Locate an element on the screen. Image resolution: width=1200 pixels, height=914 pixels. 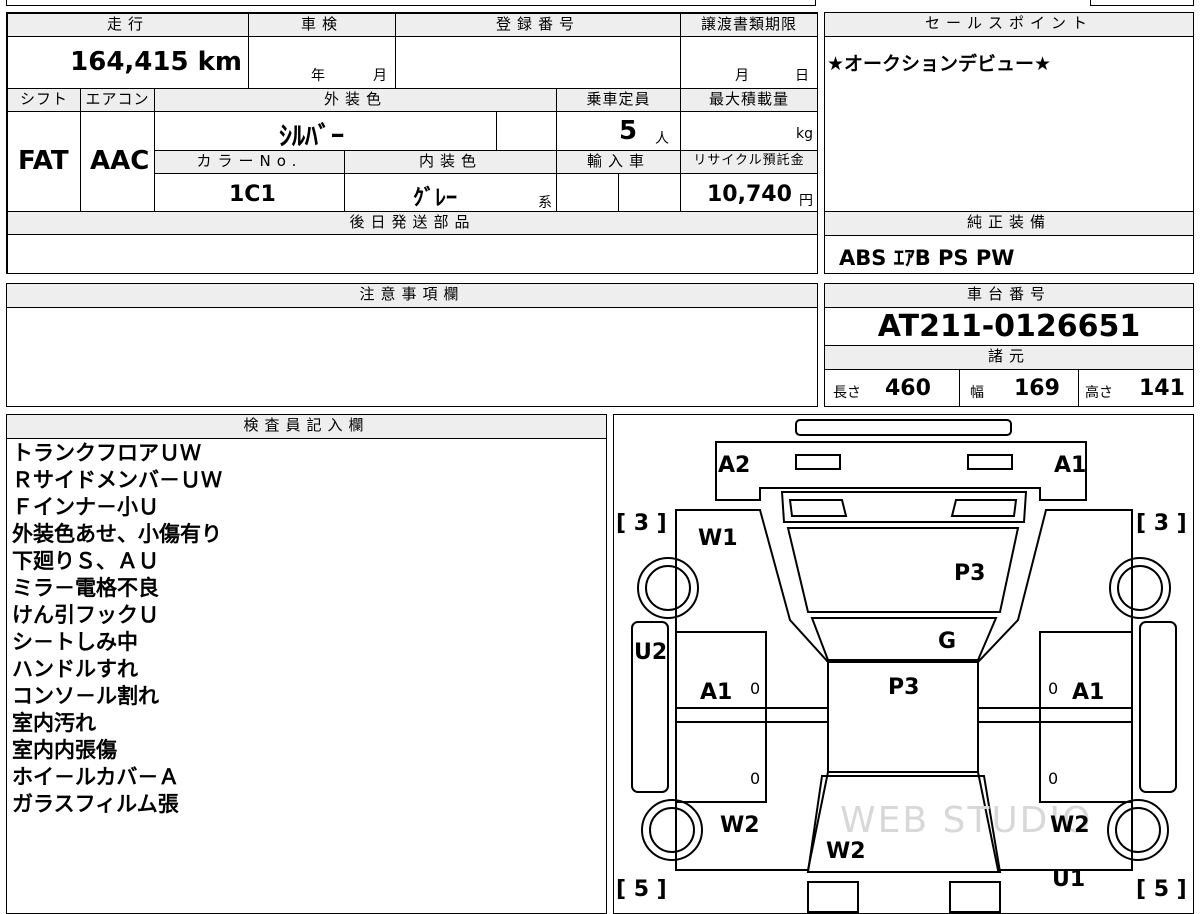
tire-front-right-inner is located at coordinates (1140, 588).